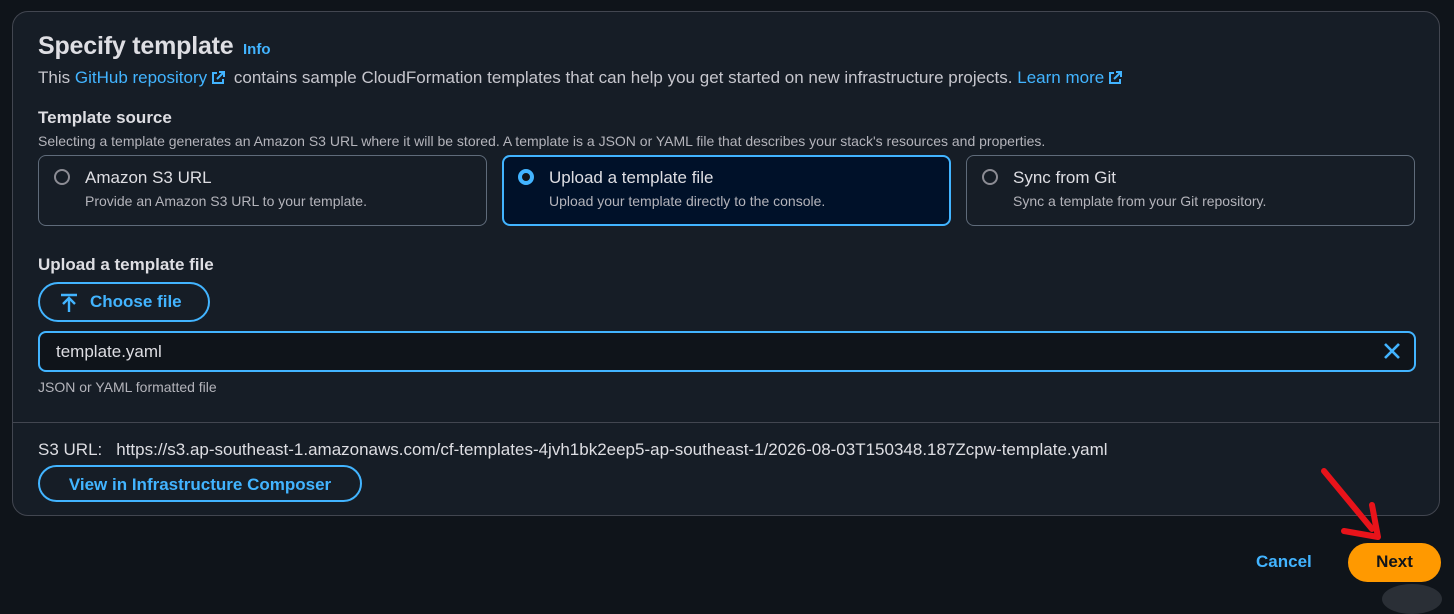 Image resolution: width=1454 pixels, height=614 pixels. Describe the element at coordinates (148, 177) in the screenshot. I see `option-title: Amazon S3 URL` at that location.